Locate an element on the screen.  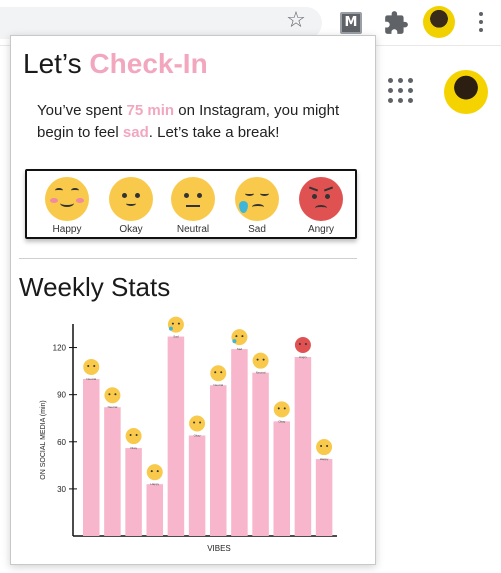
time-spent: 75 min is located at coordinates (150, 110).